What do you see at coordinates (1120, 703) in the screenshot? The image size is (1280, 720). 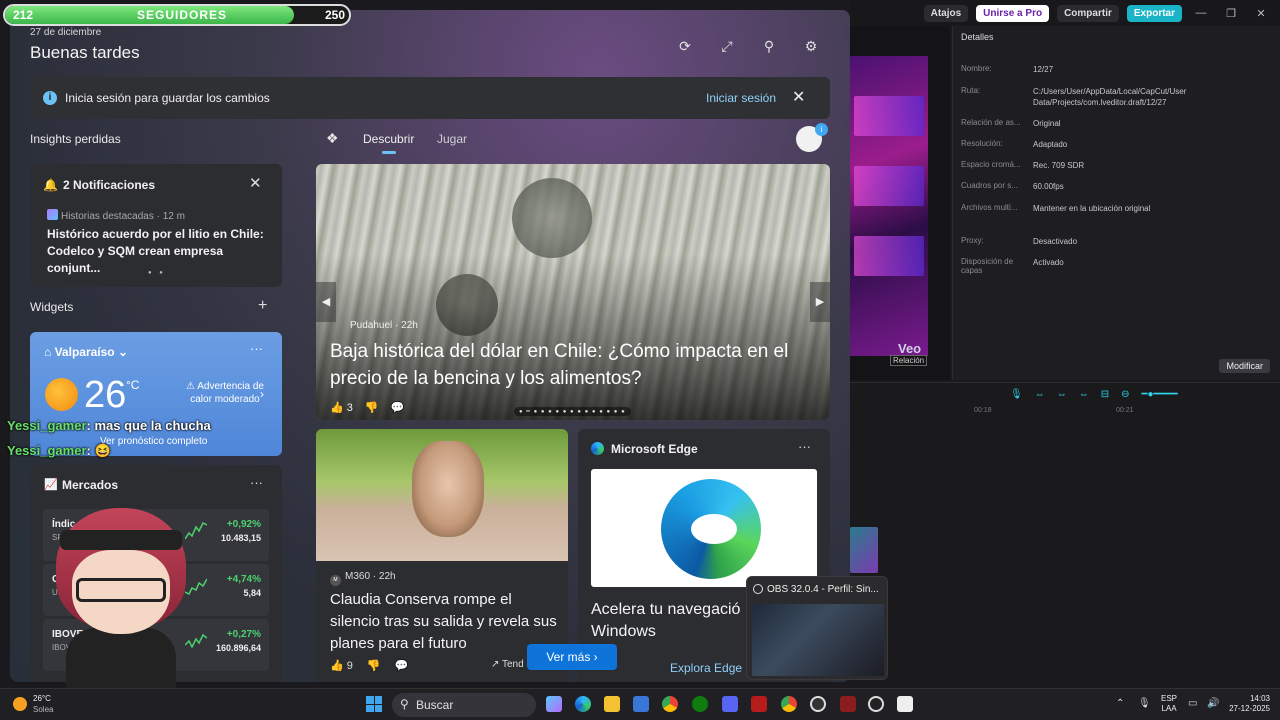 I see `chevron-up-icon: ⌃` at bounding box center [1120, 703].